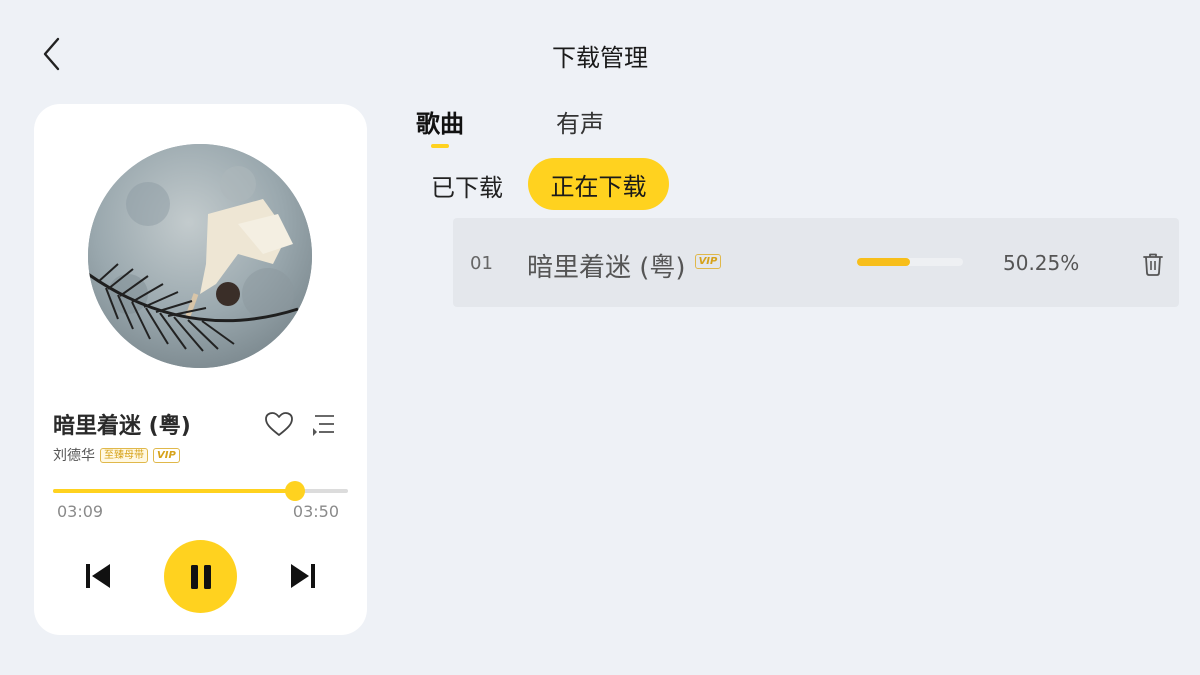 This screenshot has width=1200, height=675. What do you see at coordinates (481, 263) in the screenshot?
I see `download-index: 01` at bounding box center [481, 263].